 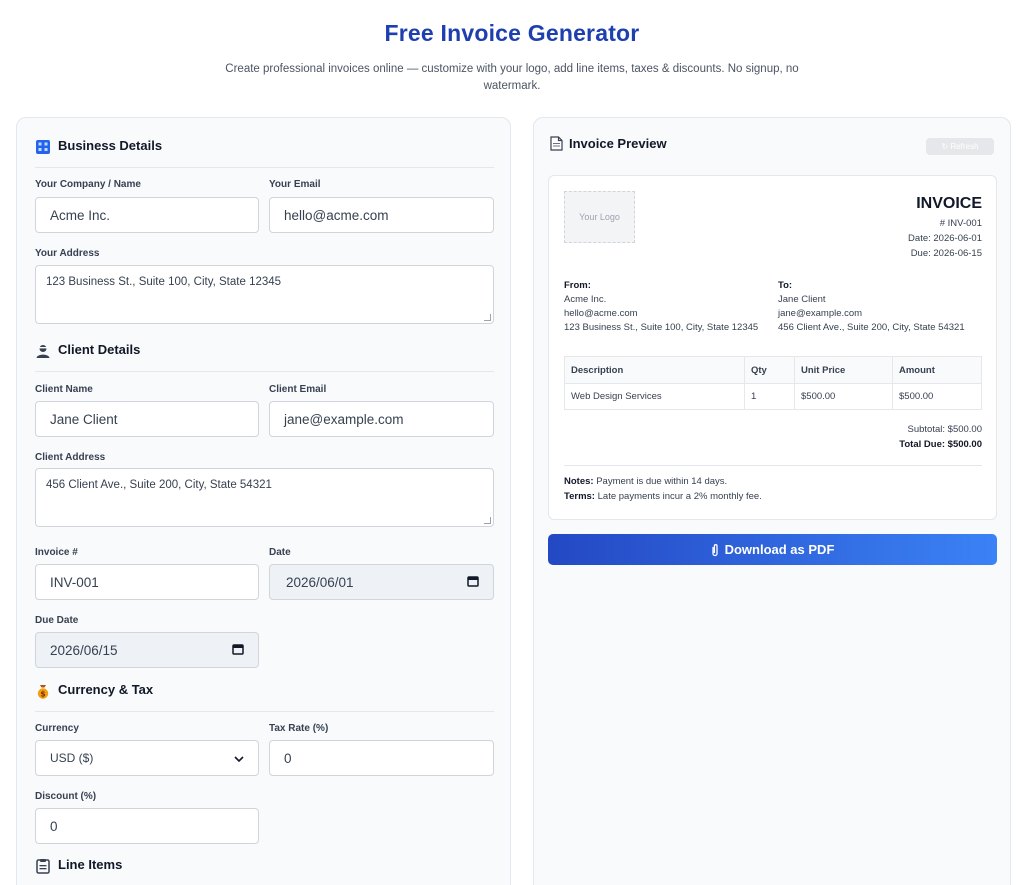 What do you see at coordinates (56, 552) in the screenshot?
I see `invoice-number-label: Invoice #` at bounding box center [56, 552].